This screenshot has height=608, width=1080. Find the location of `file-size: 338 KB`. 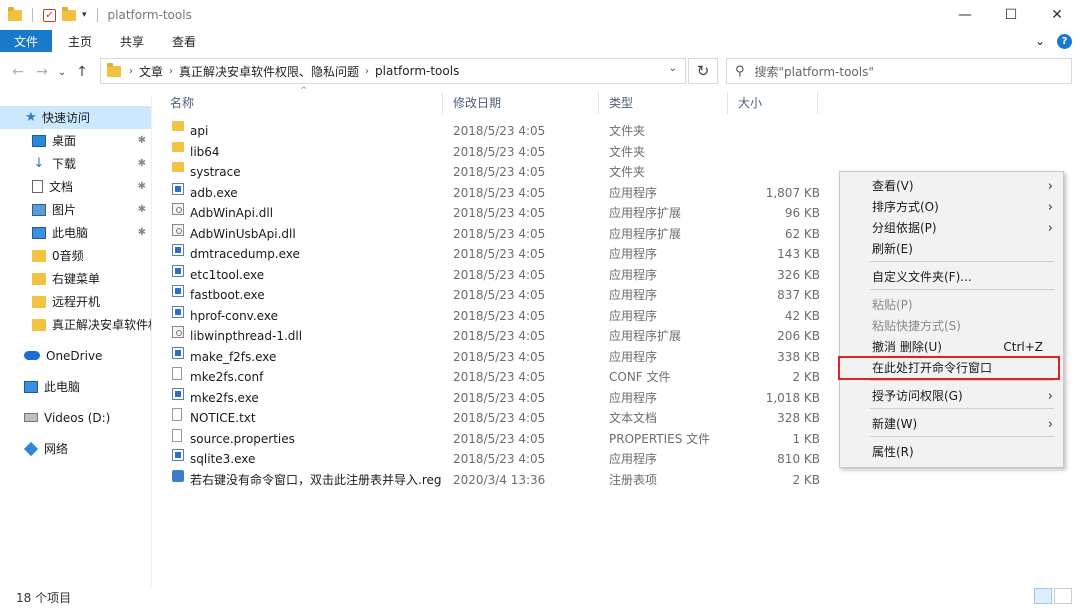

file-size: 338 KB is located at coordinates (798, 356).